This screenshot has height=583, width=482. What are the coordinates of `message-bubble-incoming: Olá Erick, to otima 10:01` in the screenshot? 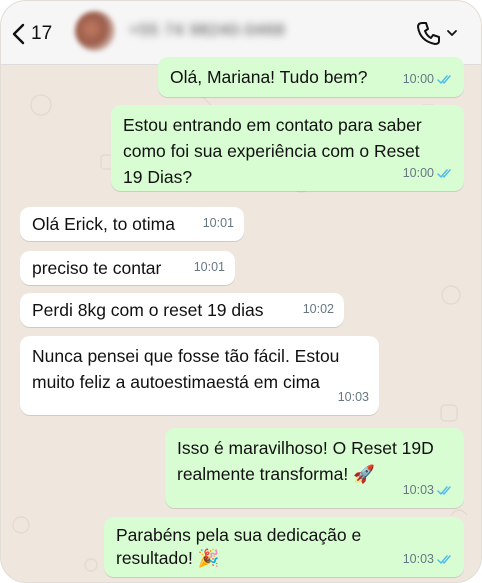 It's located at (132, 224).